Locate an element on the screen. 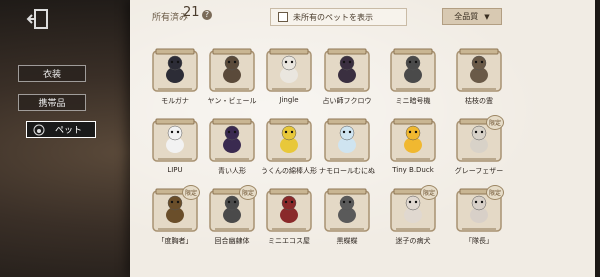  pet-card: 限定「隊長」 is located at coordinates (480, 215).